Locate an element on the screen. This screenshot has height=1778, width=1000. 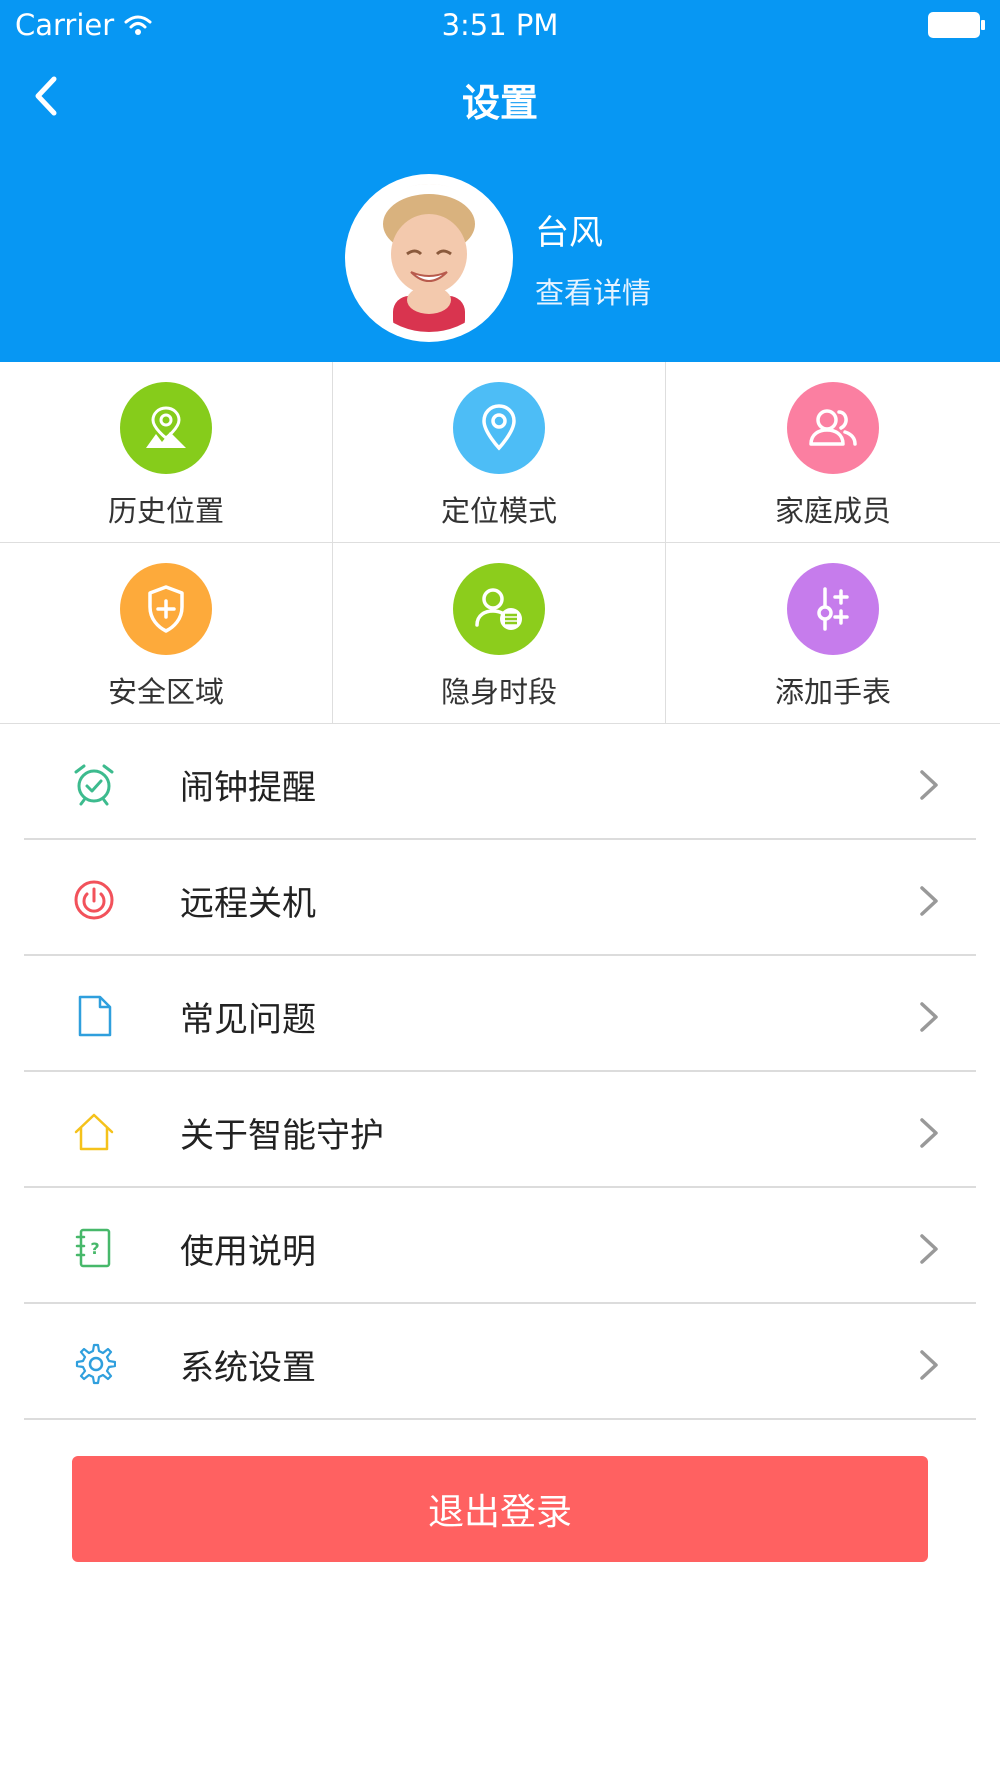
avatar-photo is located at coordinates (429, 258).